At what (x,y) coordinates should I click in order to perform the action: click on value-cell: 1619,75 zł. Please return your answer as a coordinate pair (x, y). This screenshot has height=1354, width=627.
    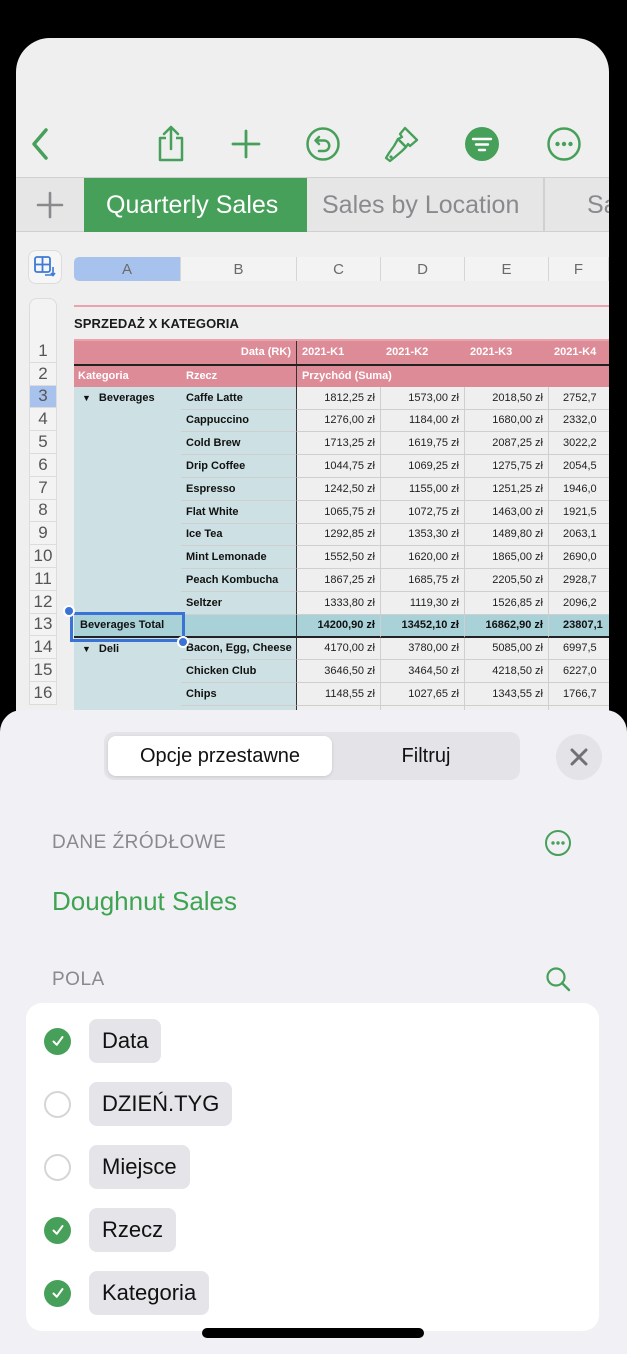
    Looking at the image, I should click on (423, 444).